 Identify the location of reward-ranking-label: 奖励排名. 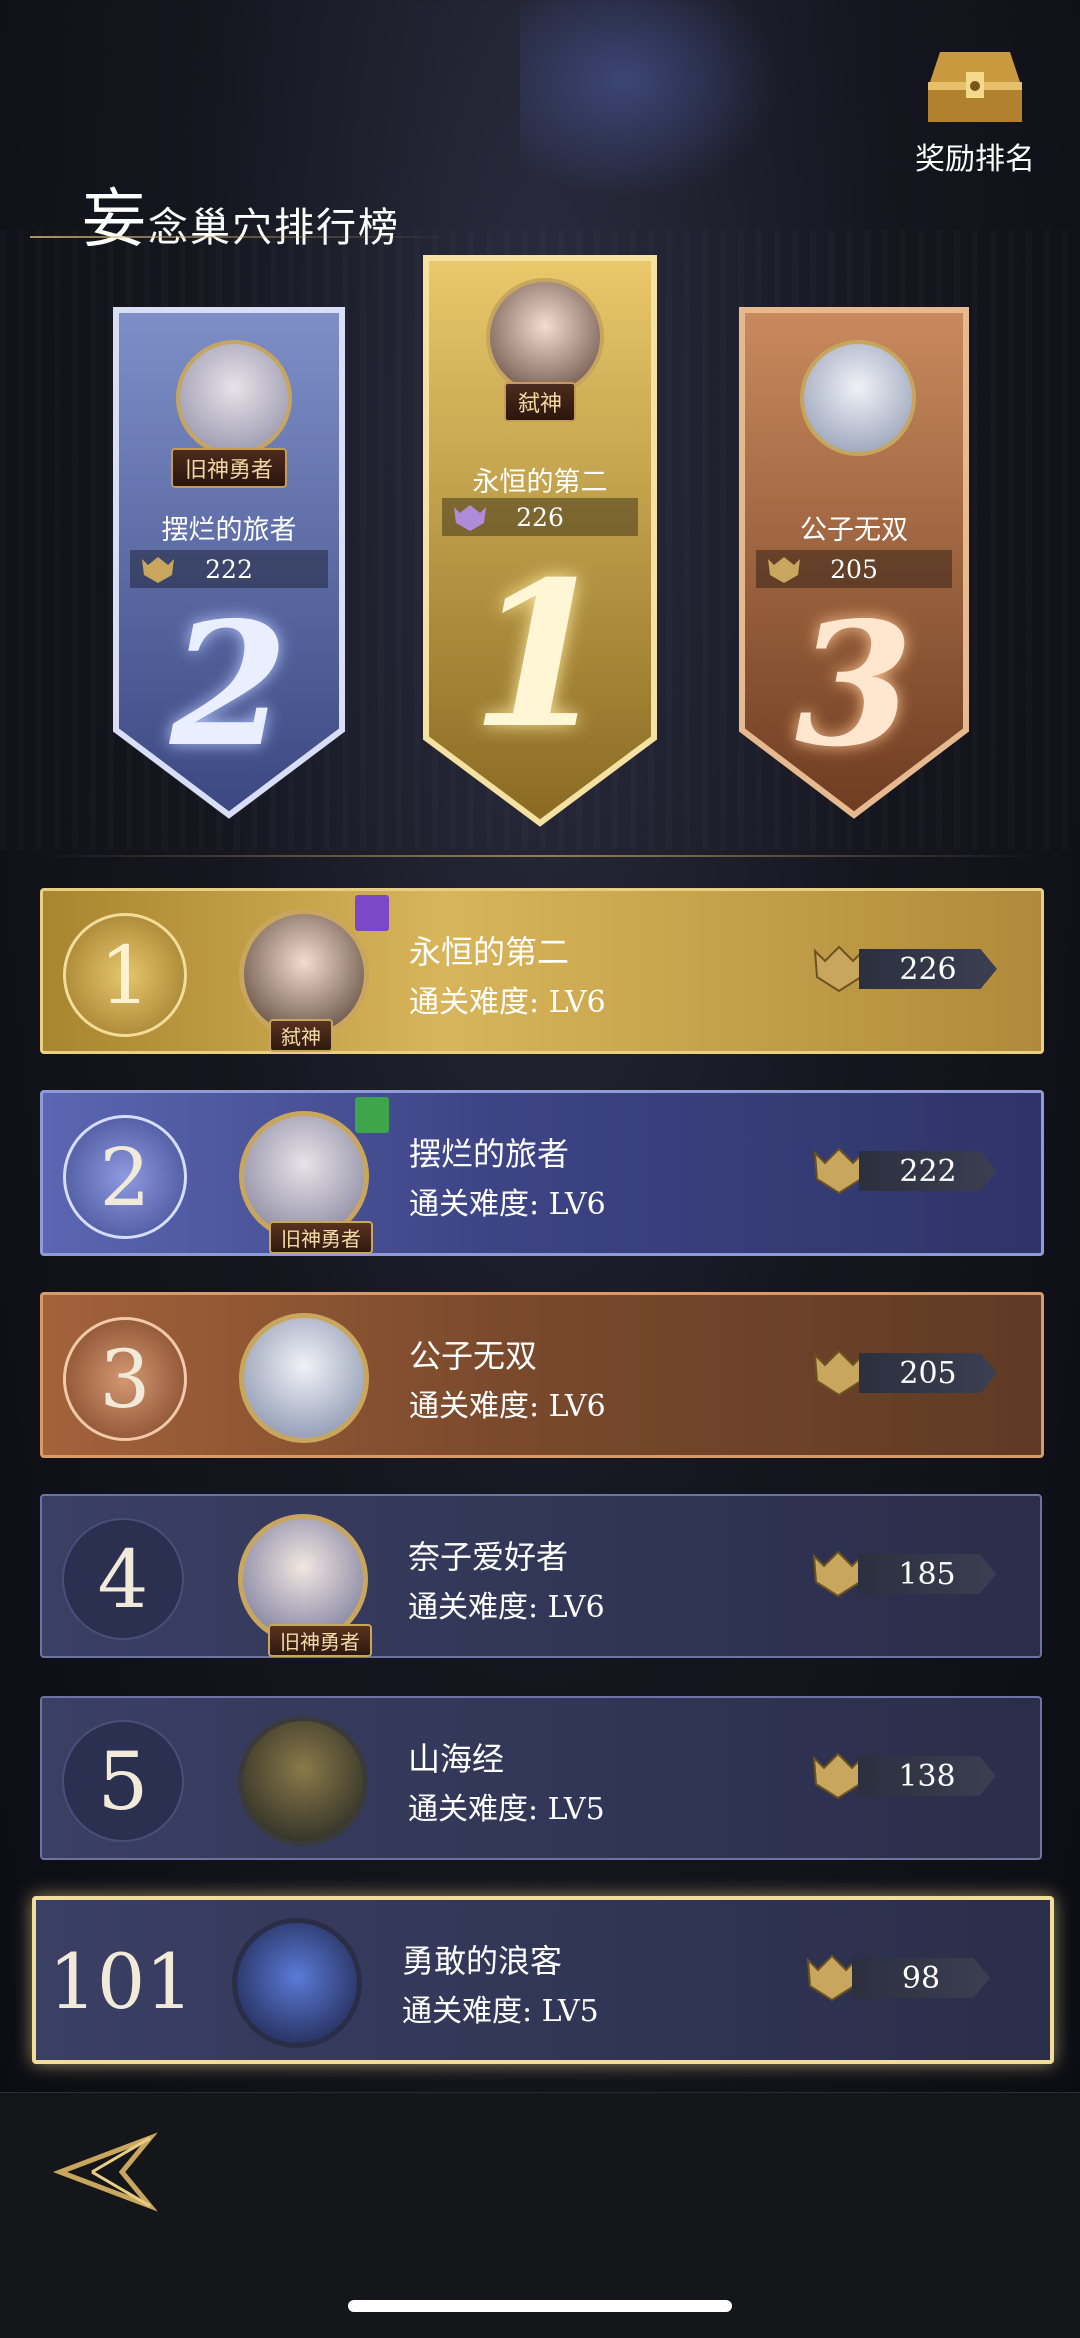
(975, 159).